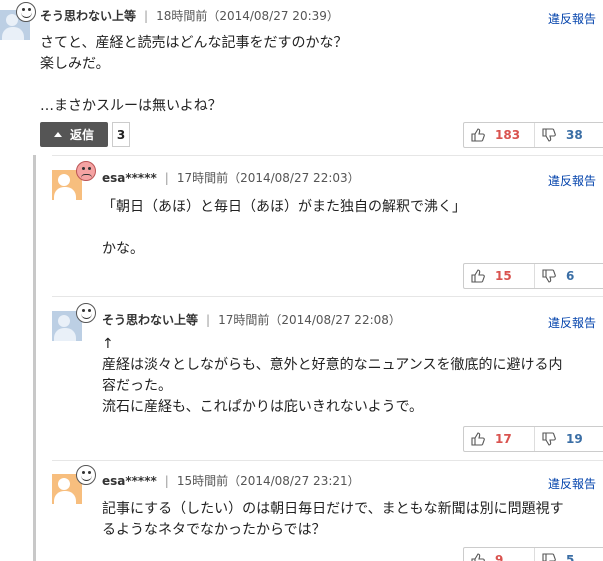  I want to click on timestamp: 15時間前（2014/08/27 23:21）, so click(268, 481).